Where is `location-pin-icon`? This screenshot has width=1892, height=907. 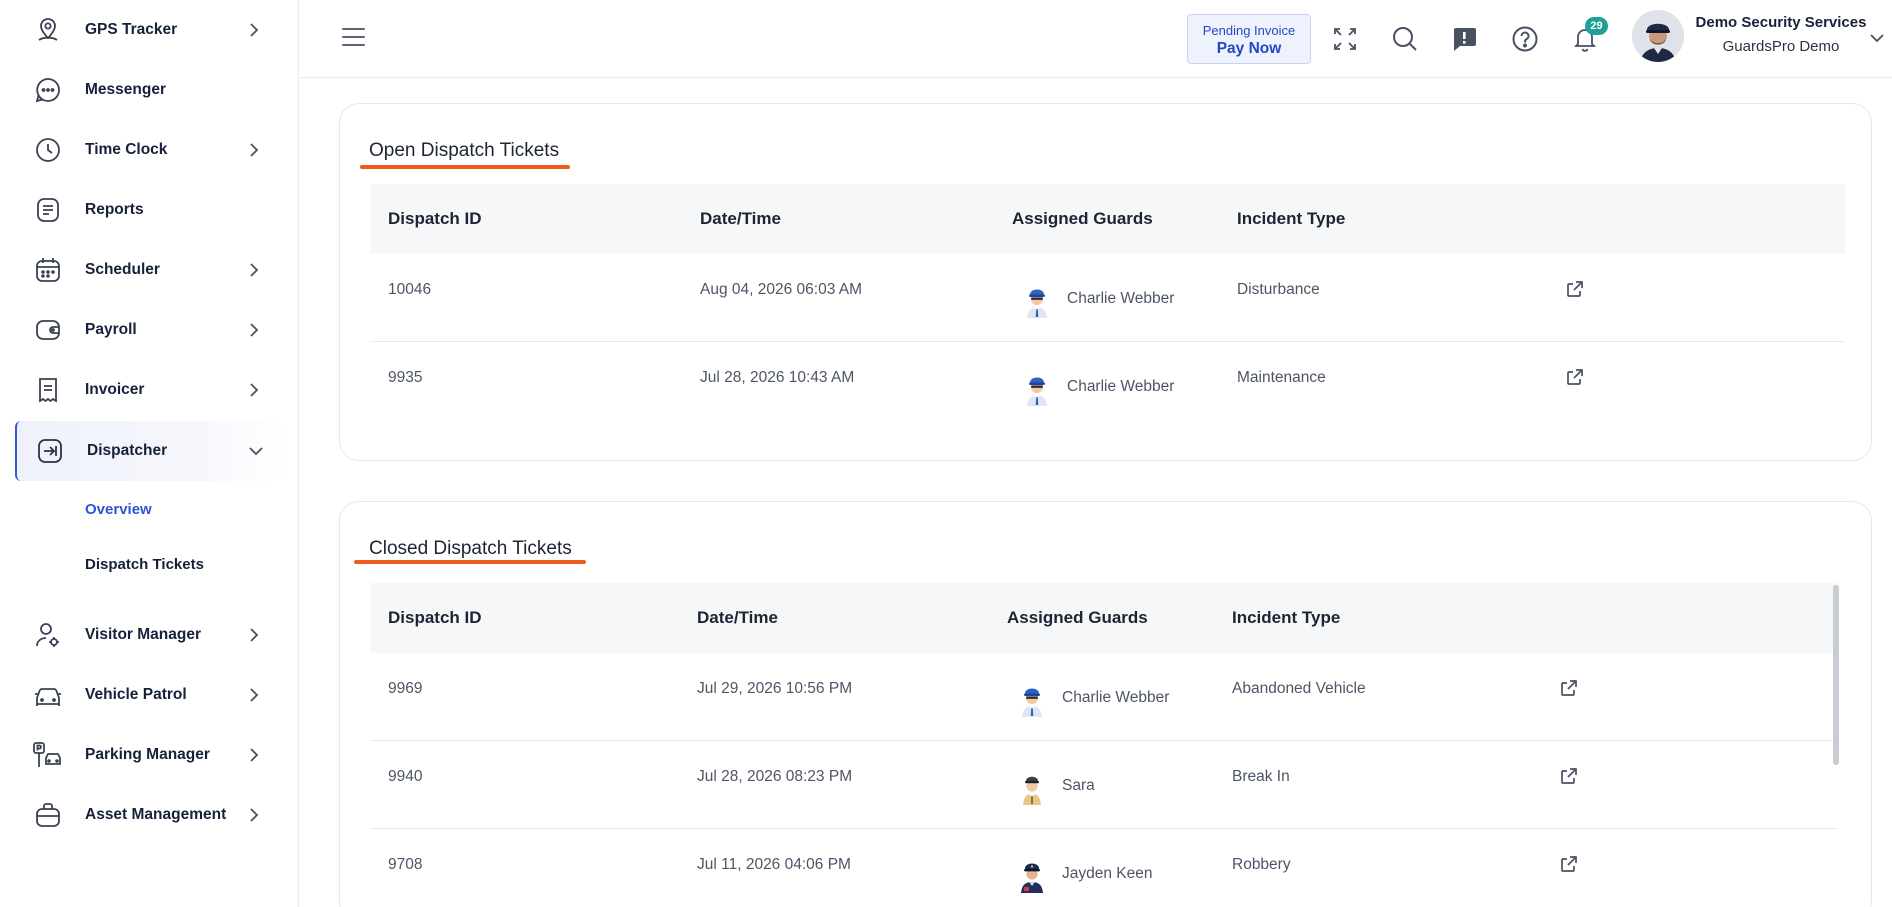 location-pin-icon is located at coordinates (48, 30).